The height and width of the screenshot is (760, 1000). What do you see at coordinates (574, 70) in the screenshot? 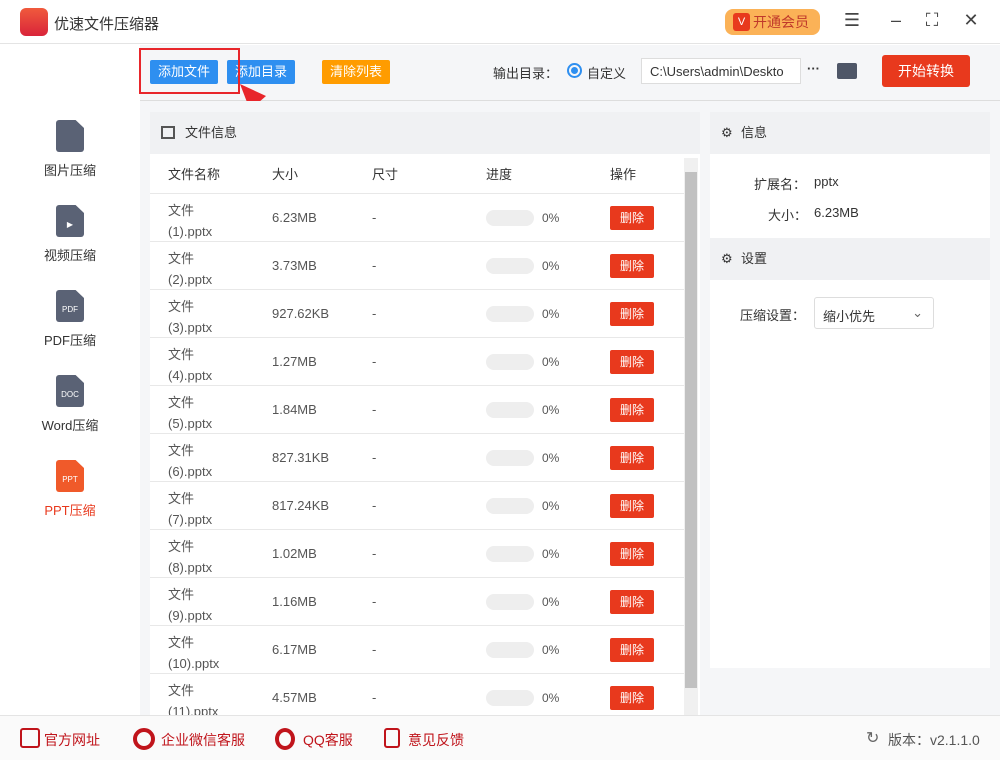
I see `custom-radio` at bounding box center [574, 70].